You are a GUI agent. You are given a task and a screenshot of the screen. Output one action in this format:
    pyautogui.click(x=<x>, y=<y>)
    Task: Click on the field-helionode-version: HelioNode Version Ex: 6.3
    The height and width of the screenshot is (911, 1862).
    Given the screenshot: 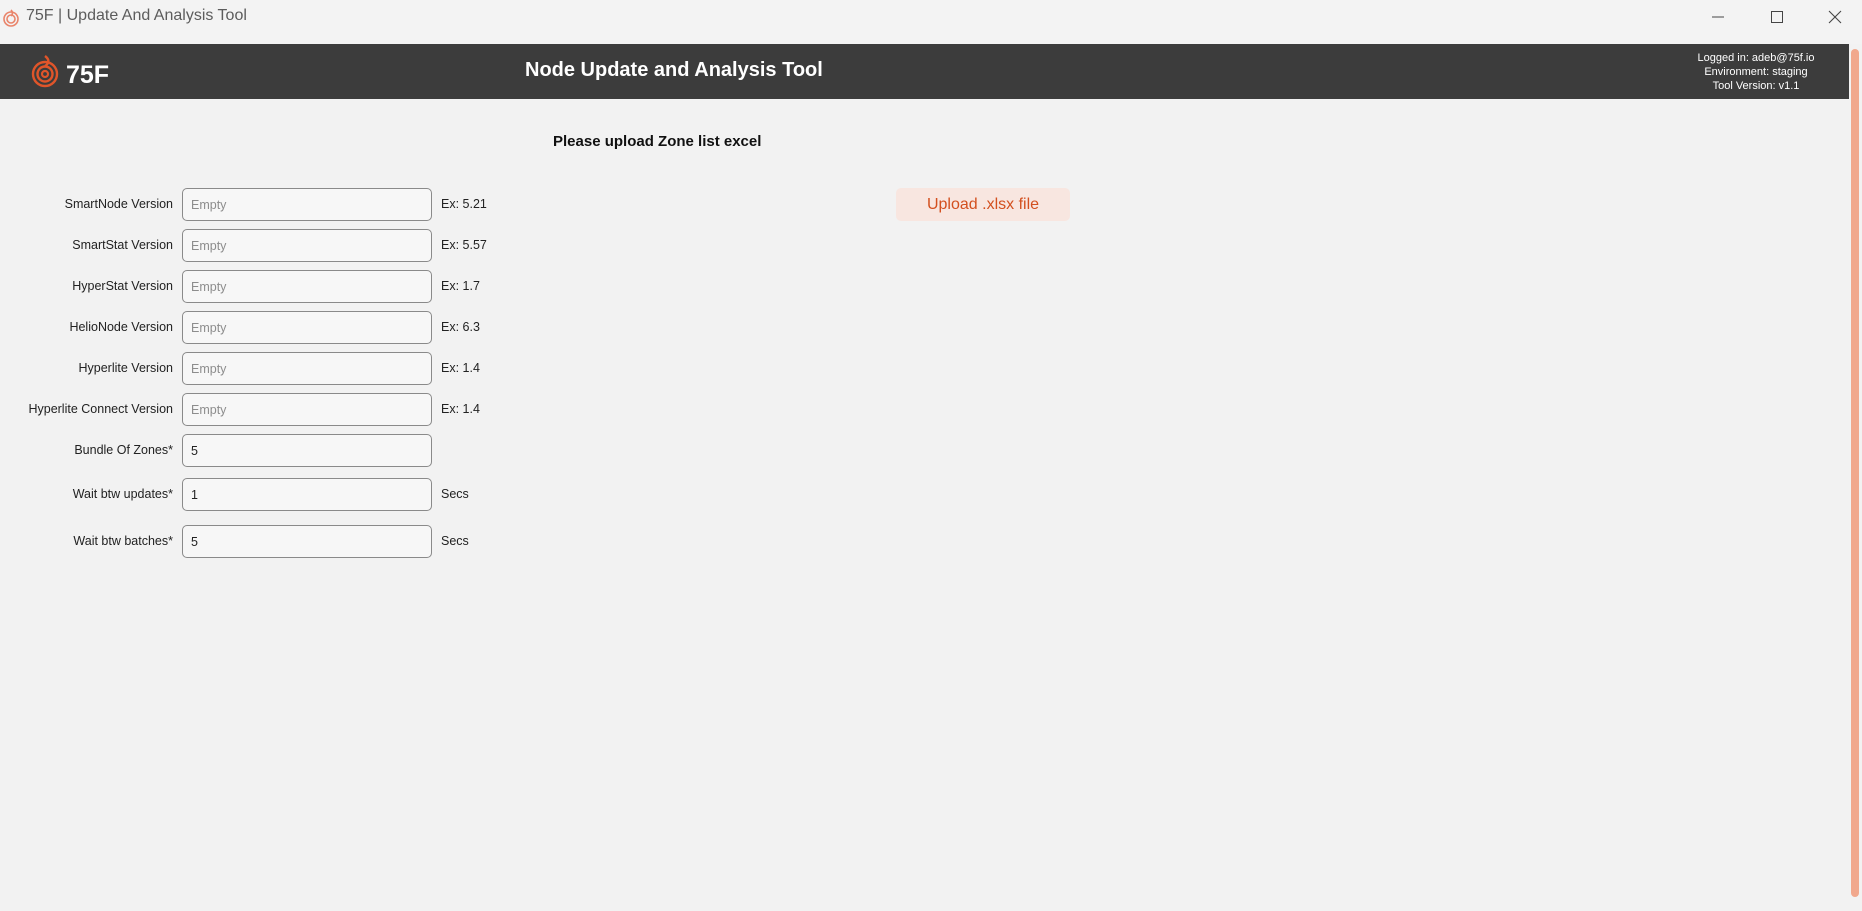 What is the action you would take?
    pyautogui.click(x=260, y=327)
    